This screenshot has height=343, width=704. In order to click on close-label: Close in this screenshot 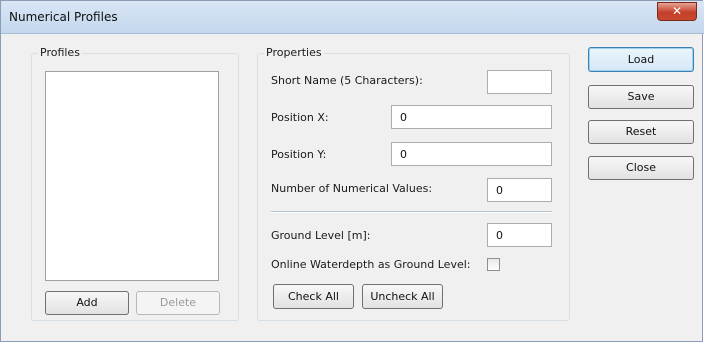, I will do `click(641, 167)`.